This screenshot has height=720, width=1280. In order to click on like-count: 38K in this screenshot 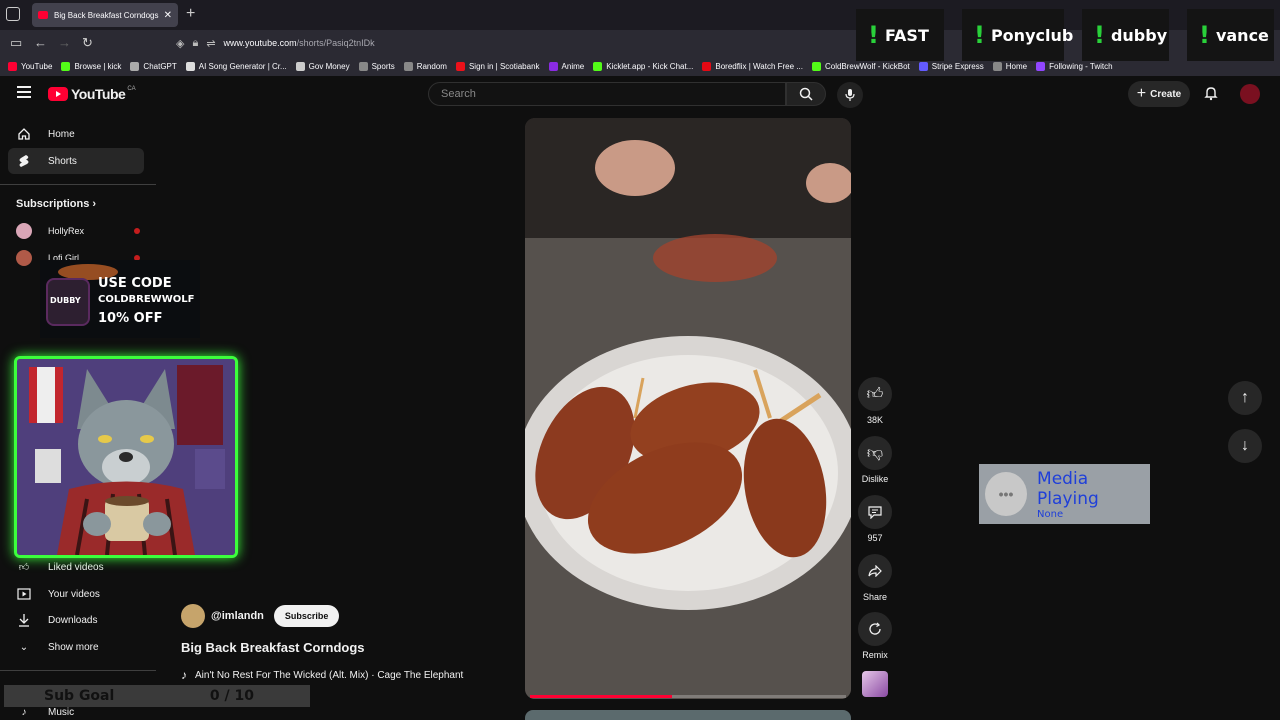, I will do `click(874, 420)`.